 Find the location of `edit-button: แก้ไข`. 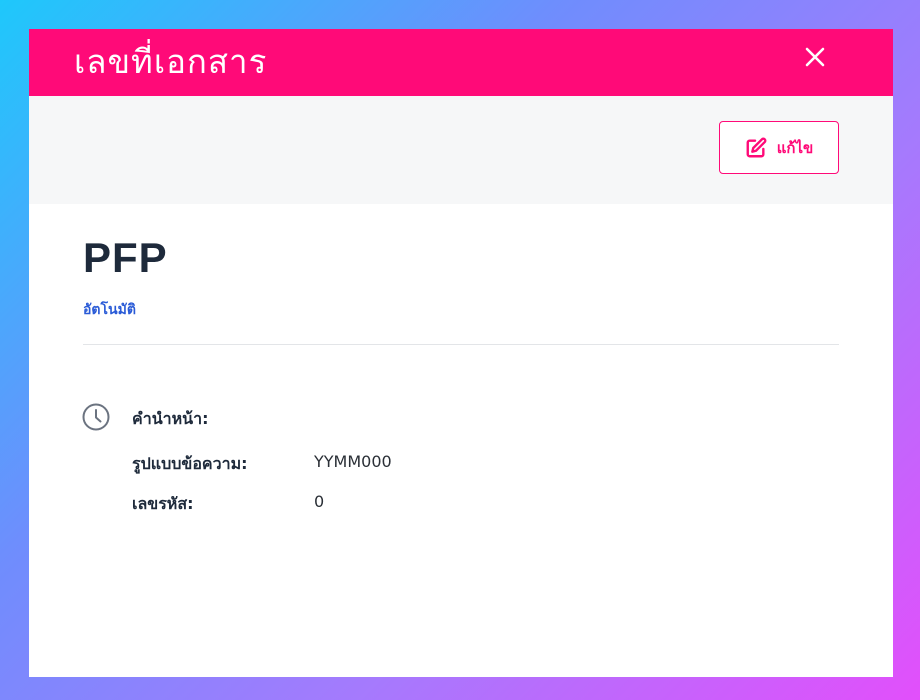

edit-button: แก้ไข is located at coordinates (779, 147).